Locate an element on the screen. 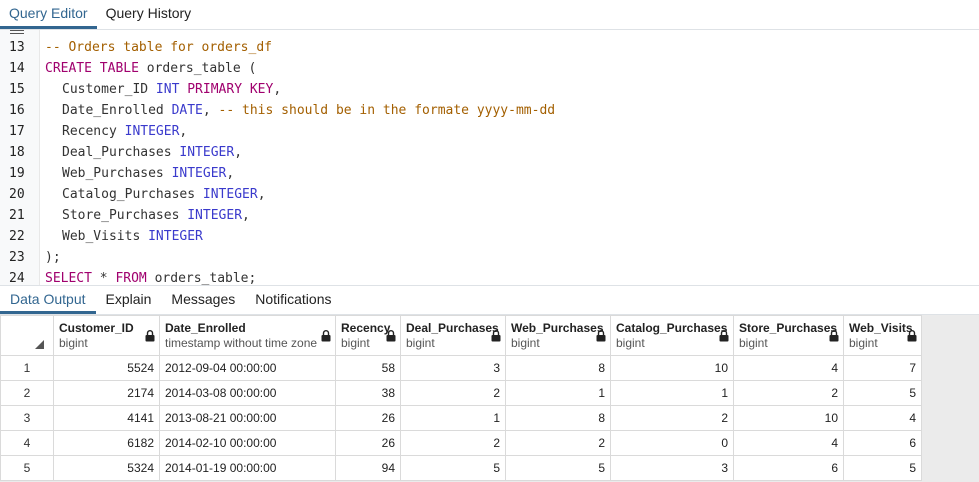 Image resolution: width=979 pixels, height=482 pixels. row-number: 4 is located at coordinates (27, 443).